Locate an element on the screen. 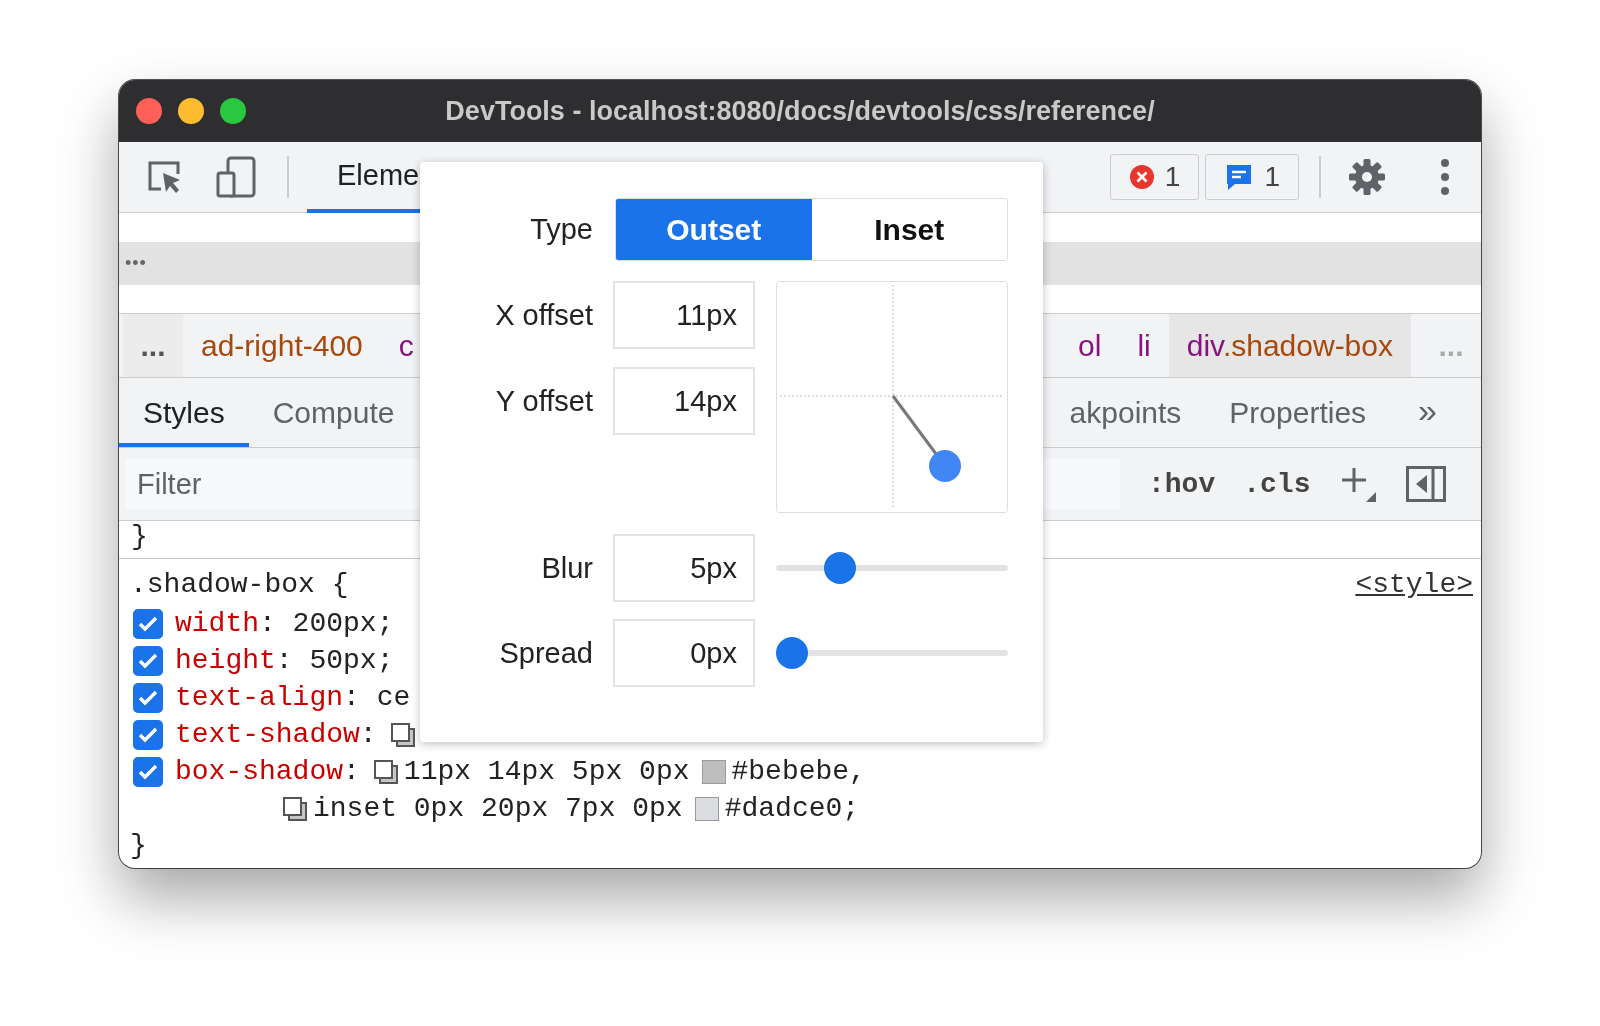 The height and width of the screenshot is (1026, 1600). sidebar-tab: akpoints is located at coordinates (1125, 412).